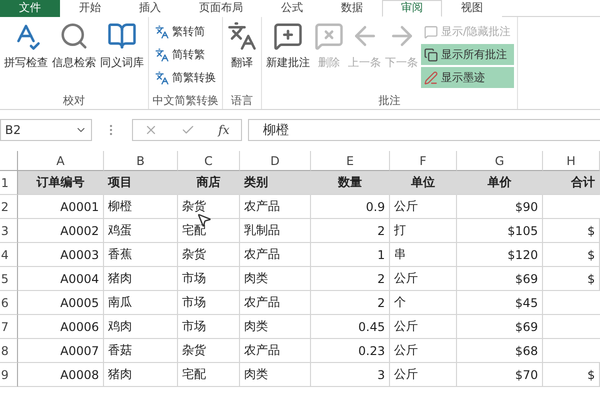 The image size is (600, 400). What do you see at coordinates (350, 207) in the screenshot?
I see `table-cell: 0.9` at bounding box center [350, 207].